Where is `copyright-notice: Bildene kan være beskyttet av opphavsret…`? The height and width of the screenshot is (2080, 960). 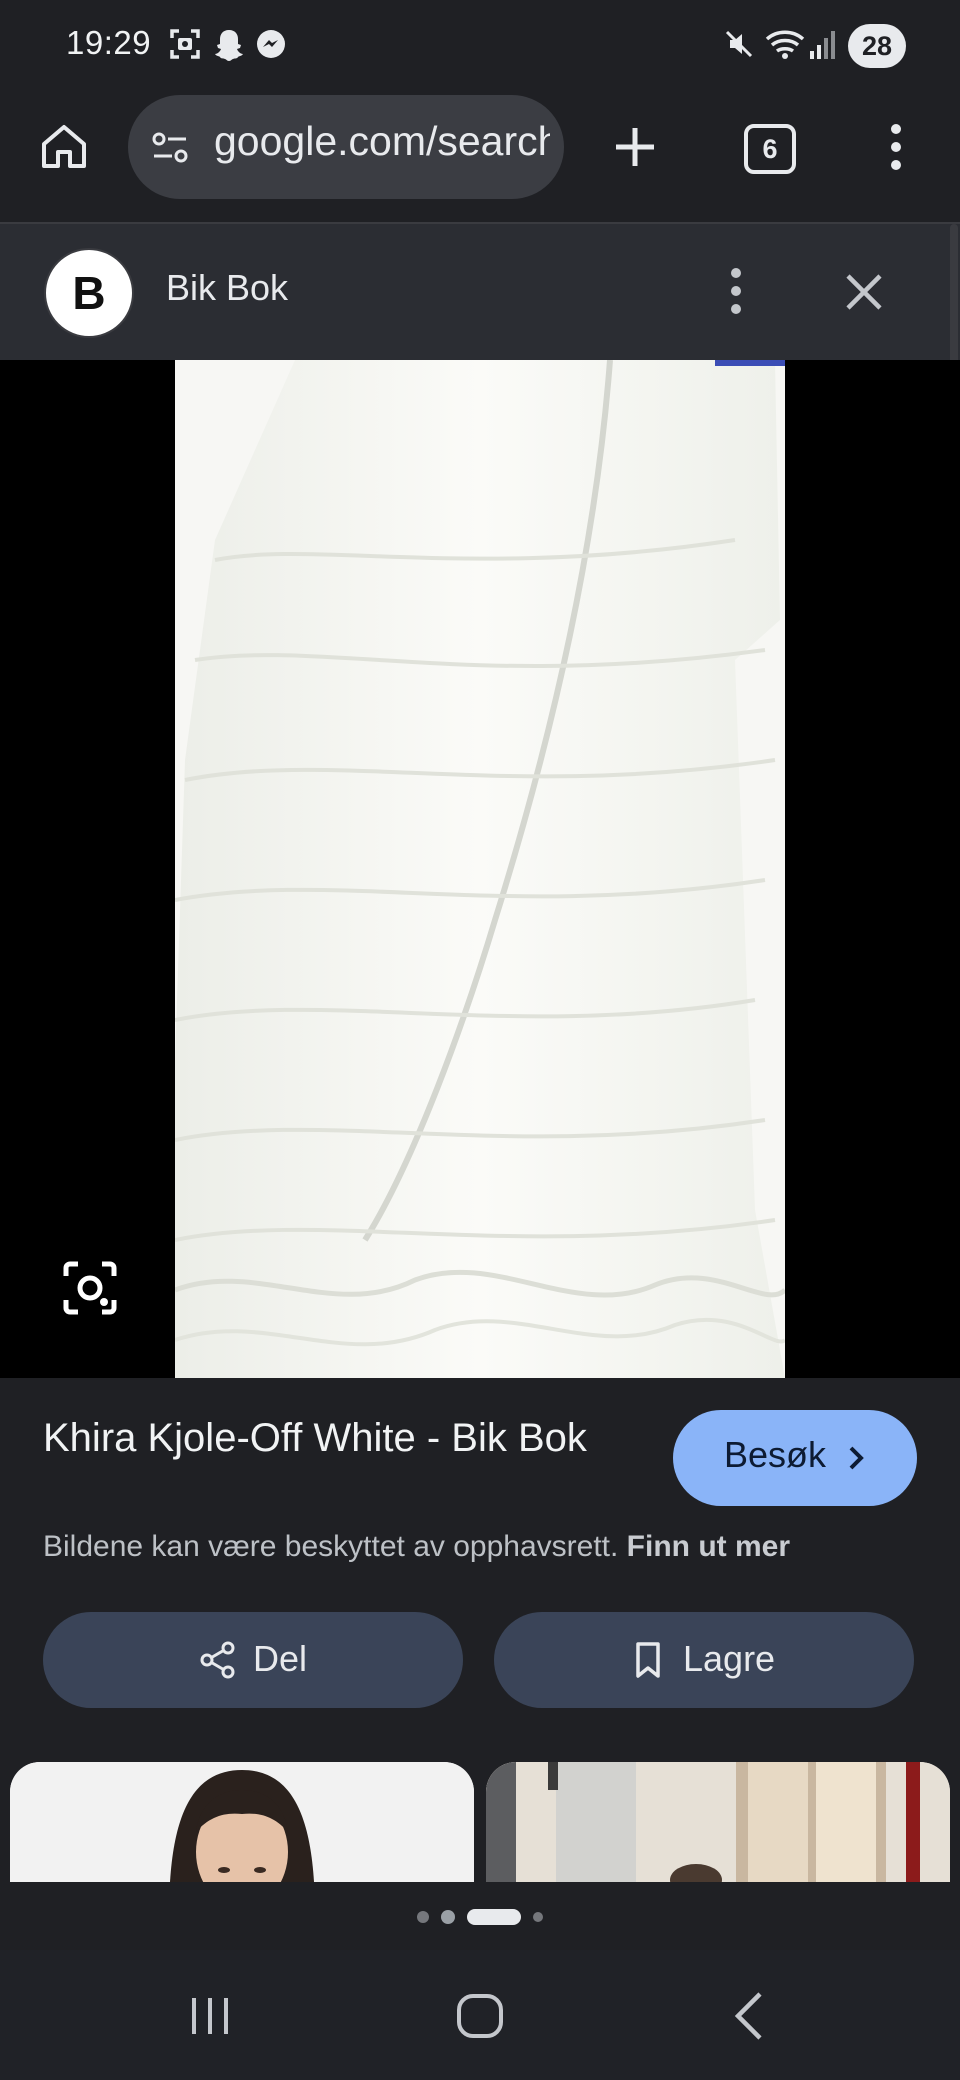
copyright-notice: Bildene kan være beskyttet av opphavsret… is located at coordinates (416, 1547).